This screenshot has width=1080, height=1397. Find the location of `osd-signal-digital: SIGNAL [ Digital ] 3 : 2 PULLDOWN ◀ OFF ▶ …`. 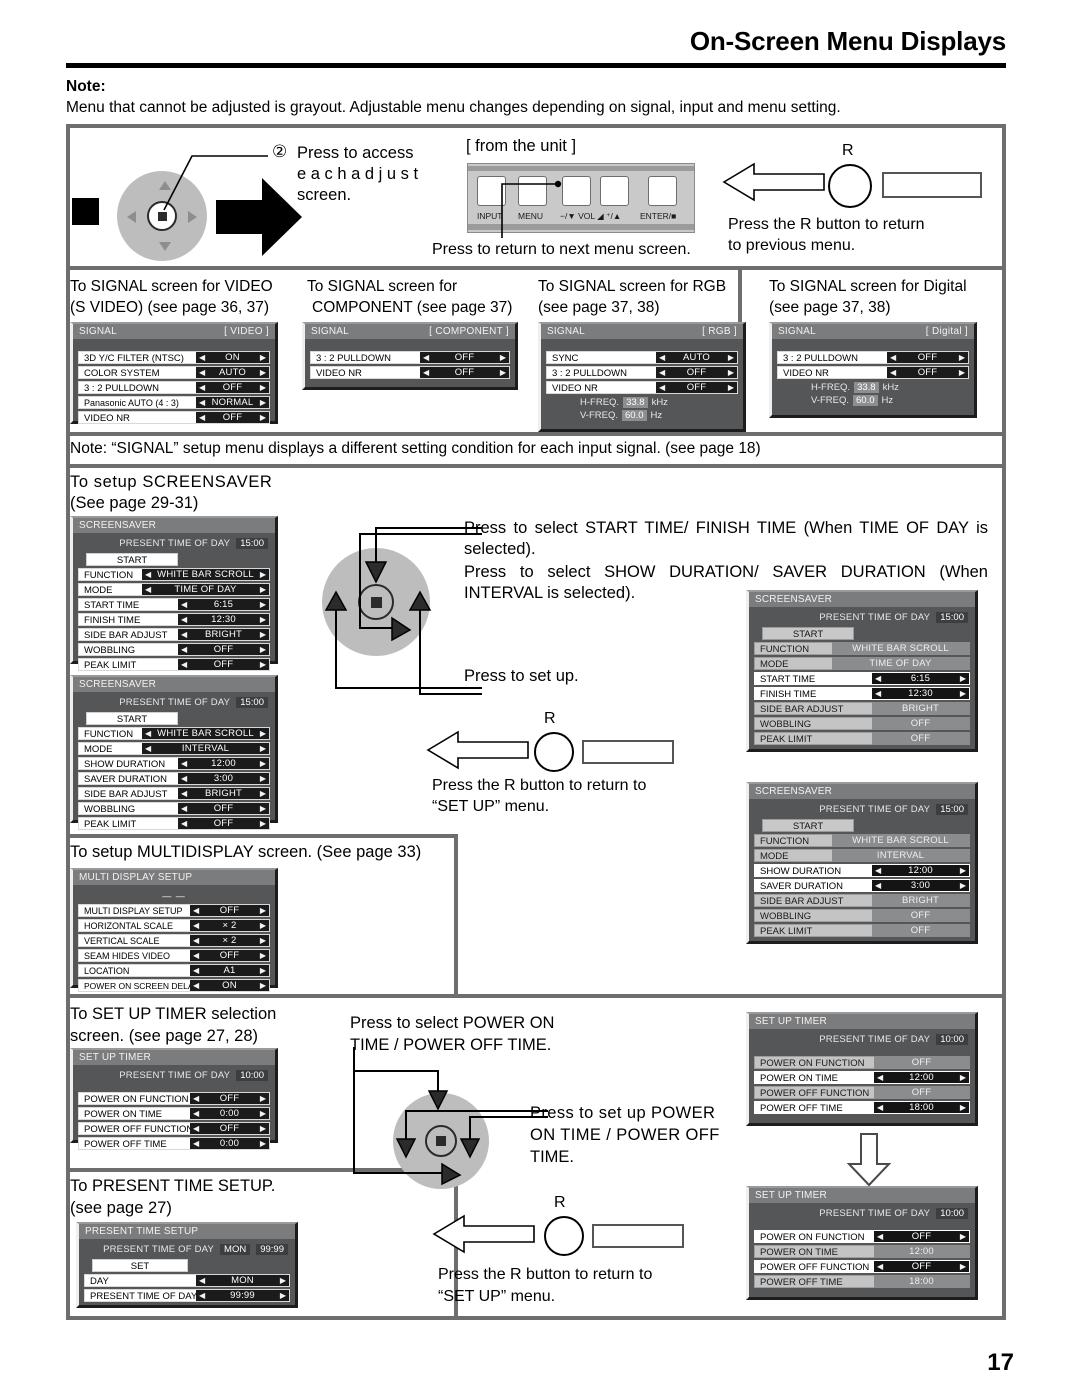

osd-signal-digital: SIGNAL [ Digital ] 3 : 2 PULLDOWN ◀ OFF ▶ … is located at coordinates (873, 370).